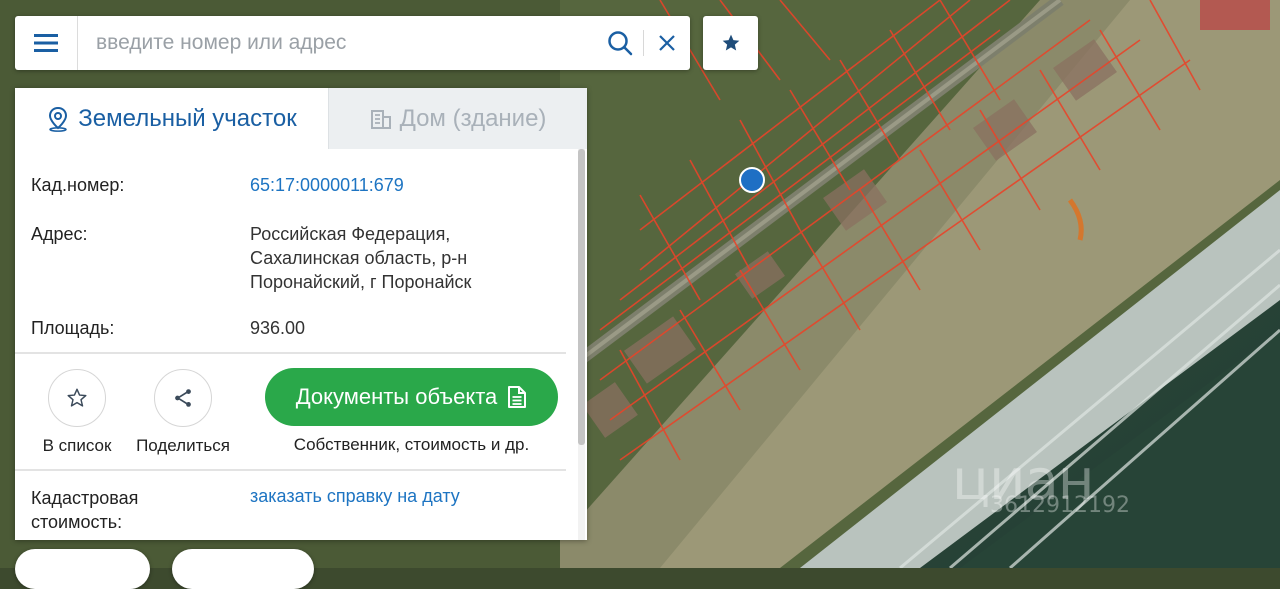  What do you see at coordinates (84, 510) in the screenshot?
I see `cadastral-cost-label: Кадастровая стоимость:` at bounding box center [84, 510].